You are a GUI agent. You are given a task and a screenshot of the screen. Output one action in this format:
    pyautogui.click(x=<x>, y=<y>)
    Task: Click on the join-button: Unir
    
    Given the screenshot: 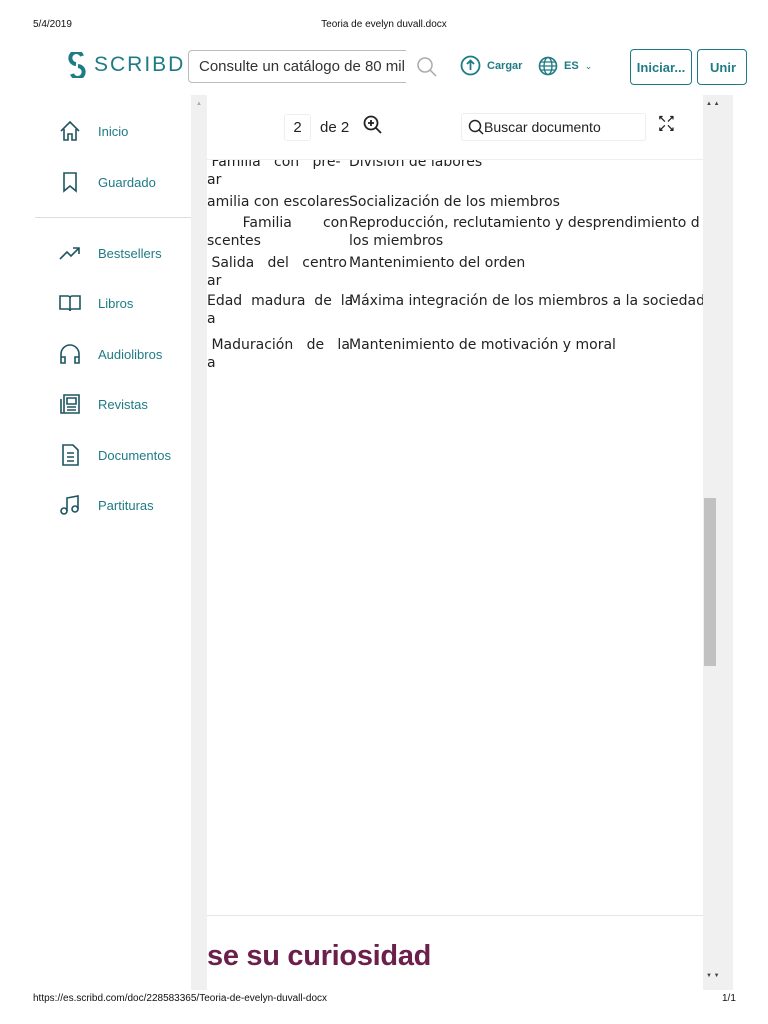 What is the action you would take?
    pyautogui.click(x=722, y=67)
    